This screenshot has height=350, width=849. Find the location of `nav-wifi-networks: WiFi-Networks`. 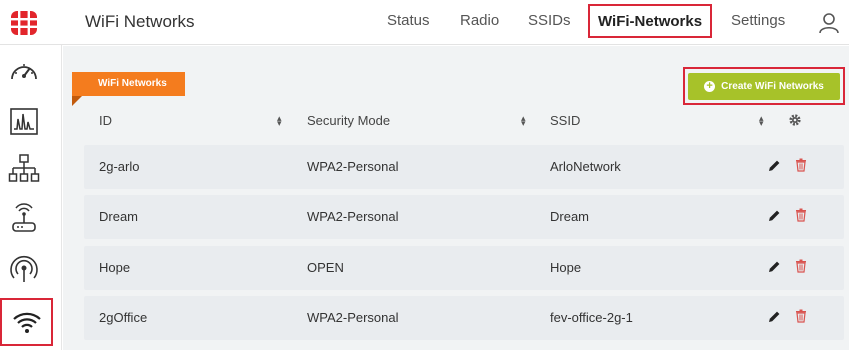

nav-wifi-networks: WiFi-Networks is located at coordinates (650, 21).